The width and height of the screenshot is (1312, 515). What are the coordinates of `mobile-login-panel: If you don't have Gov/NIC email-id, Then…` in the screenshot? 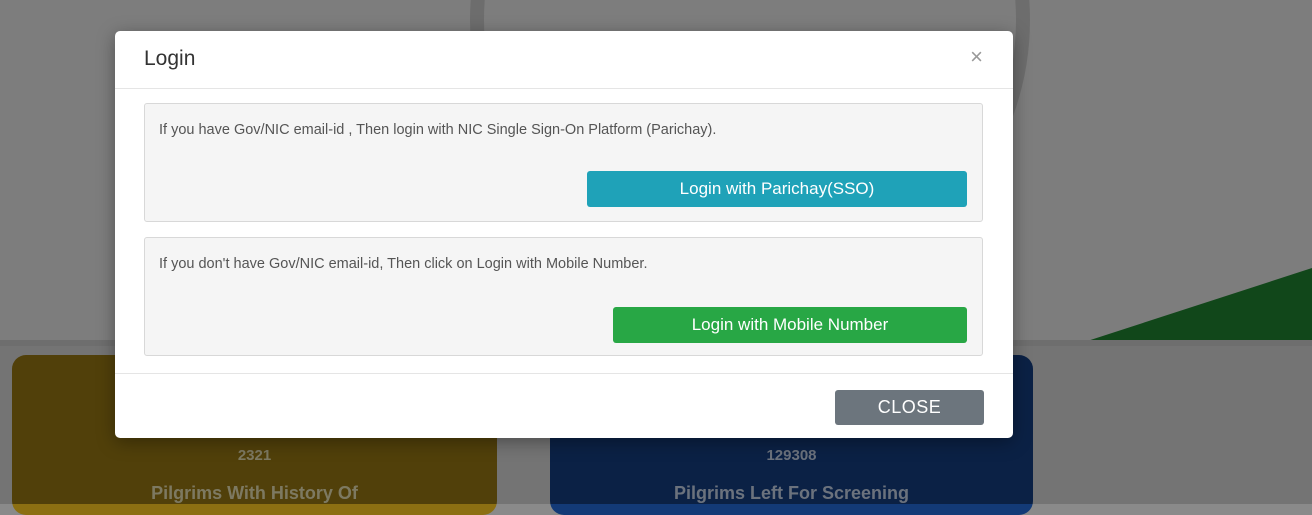 It's located at (563, 296).